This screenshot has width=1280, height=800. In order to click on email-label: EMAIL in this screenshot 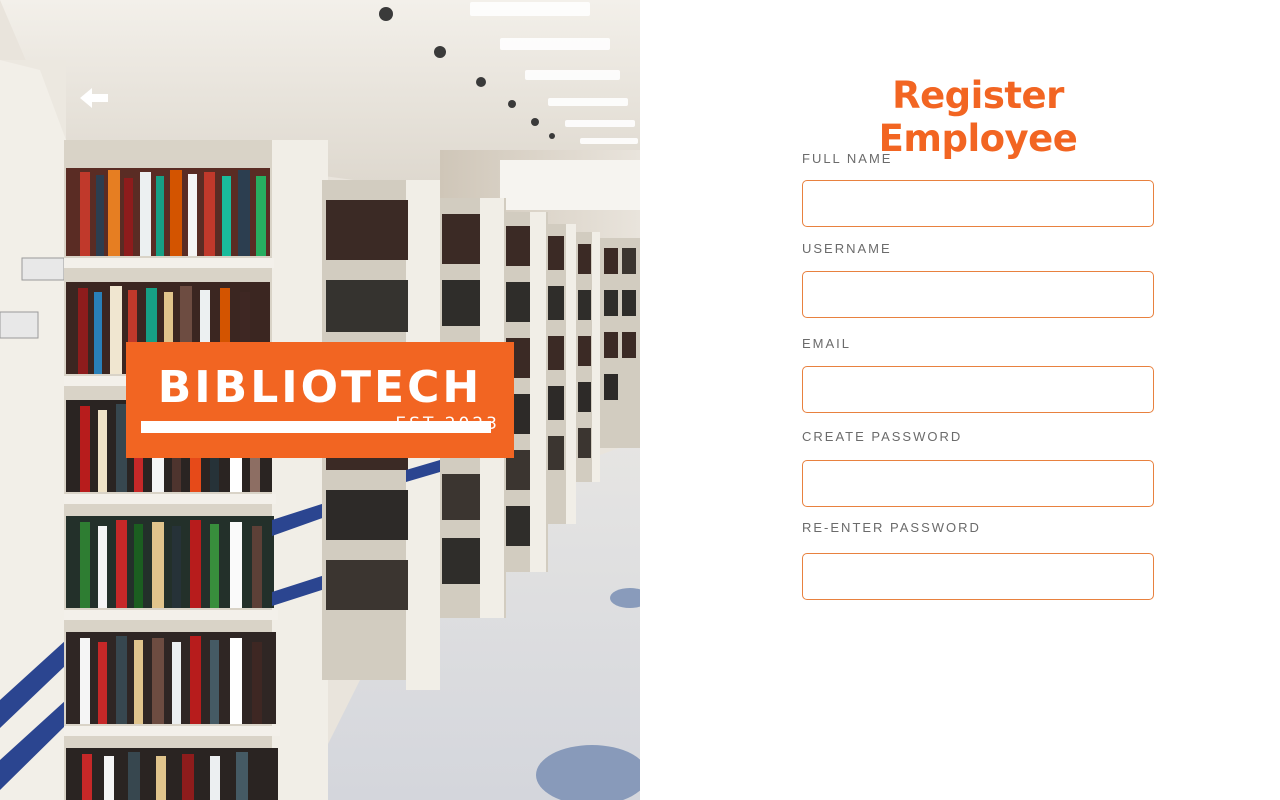, I will do `click(827, 343)`.